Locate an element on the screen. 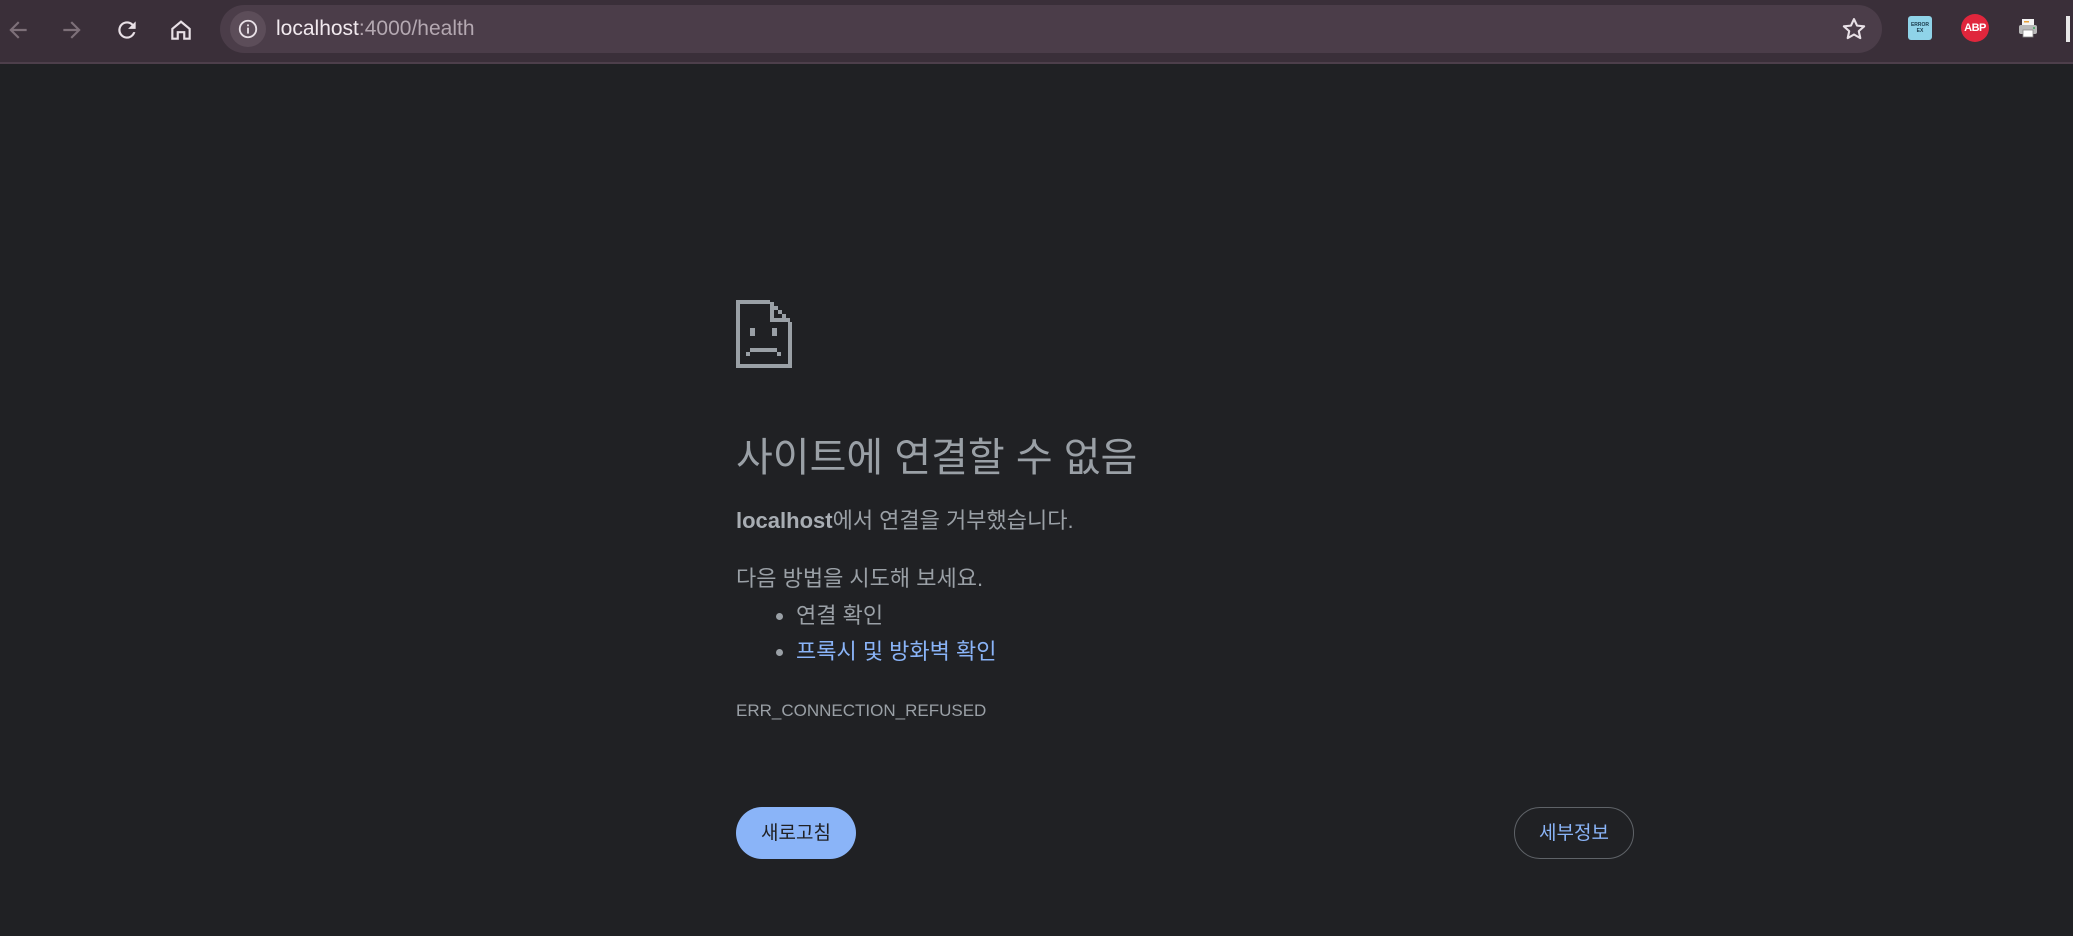  error-message: localhost에서 연결을 거부했습니다. is located at coordinates (905, 521).